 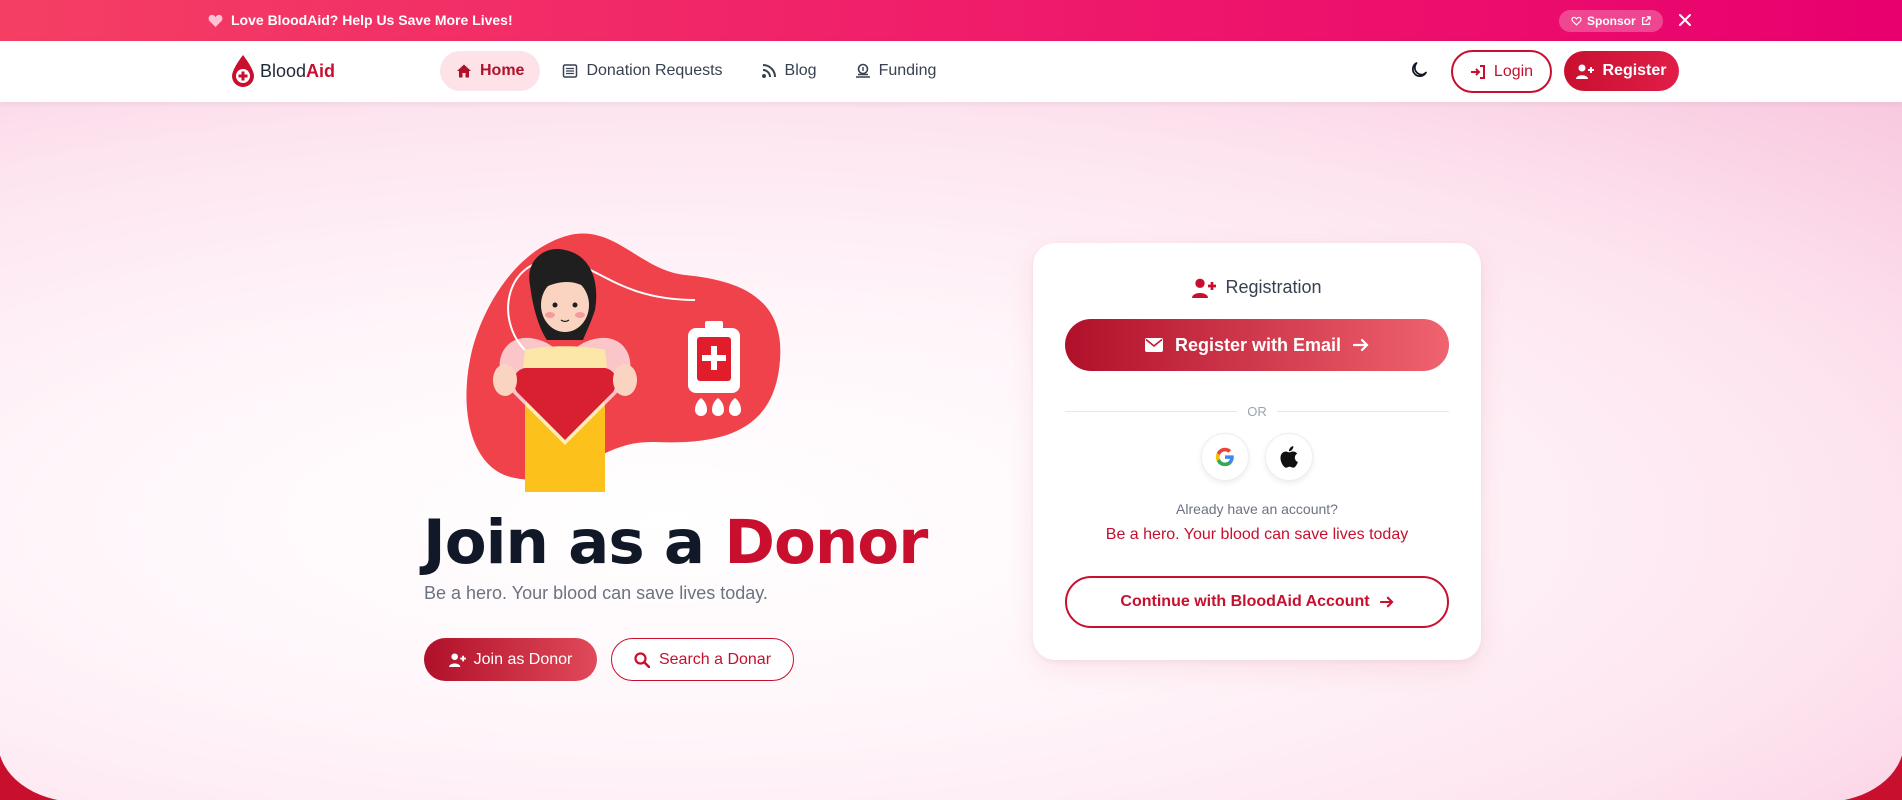 I want to click on logo: BloodAid, so click(x=283, y=71).